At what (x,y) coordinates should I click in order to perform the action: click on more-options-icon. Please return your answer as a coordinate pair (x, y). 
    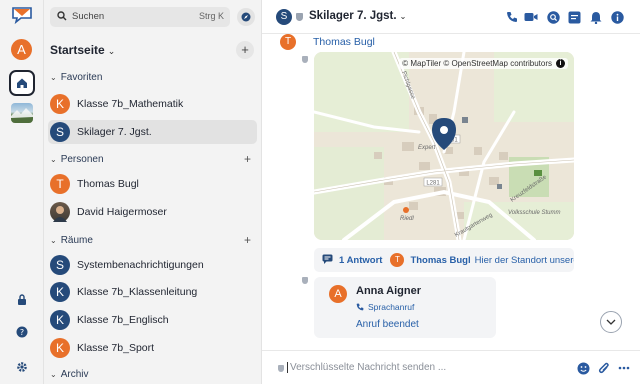
    Looking at the image, I should click on (624, 368).